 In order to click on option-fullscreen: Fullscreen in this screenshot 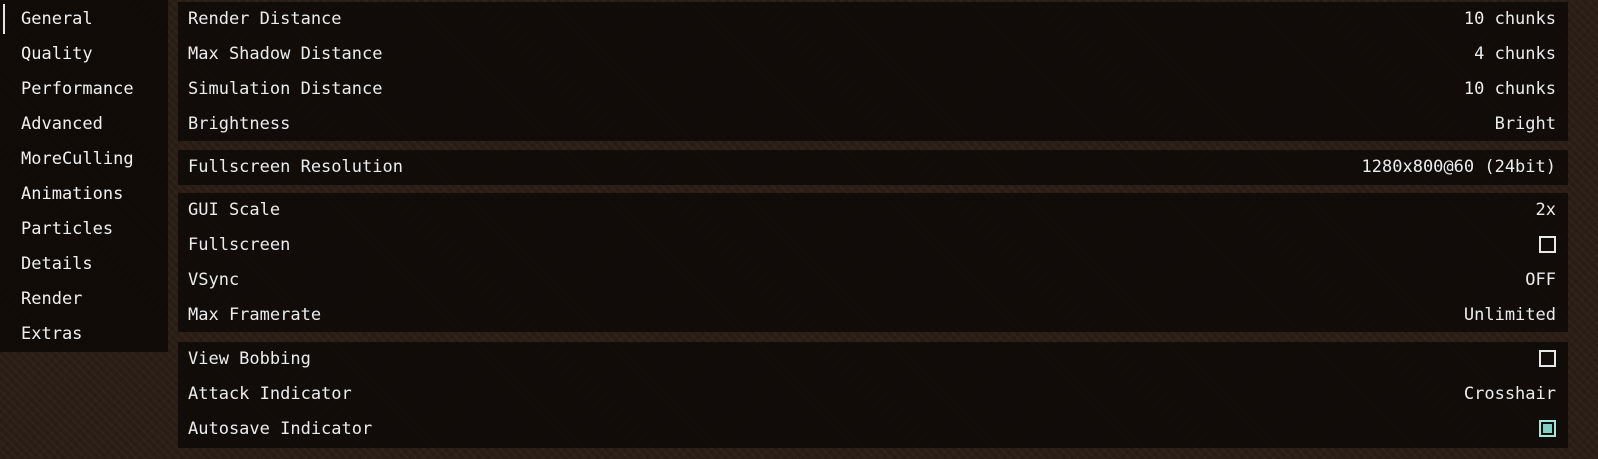, I will do `click(873, 245)`.